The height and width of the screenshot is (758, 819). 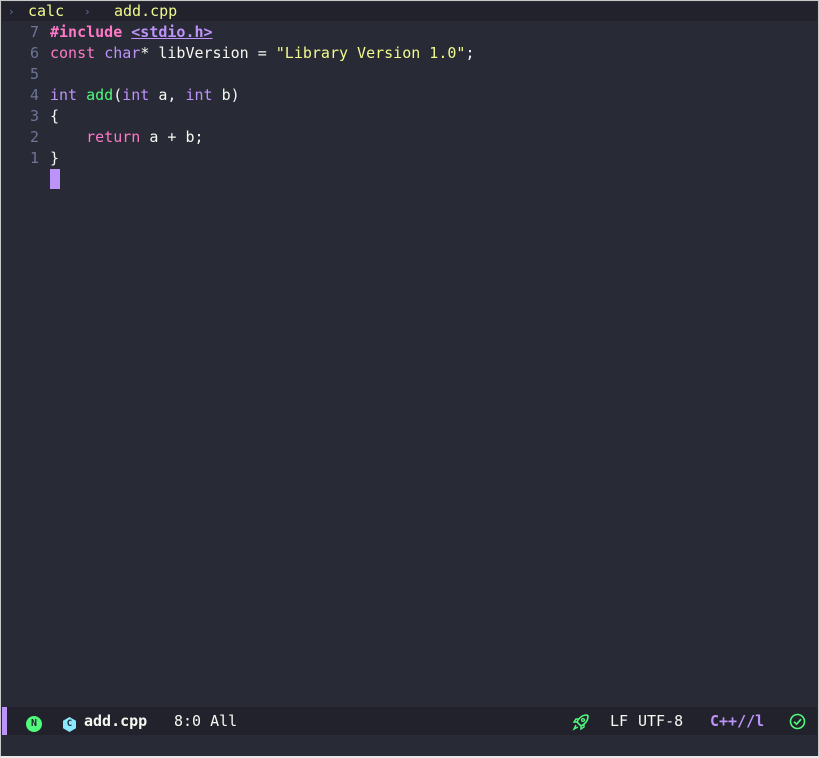 What do you see at coordinates (113, 137) in the screenshot?
I see `keyword: return` at bounding box center [113, 137].